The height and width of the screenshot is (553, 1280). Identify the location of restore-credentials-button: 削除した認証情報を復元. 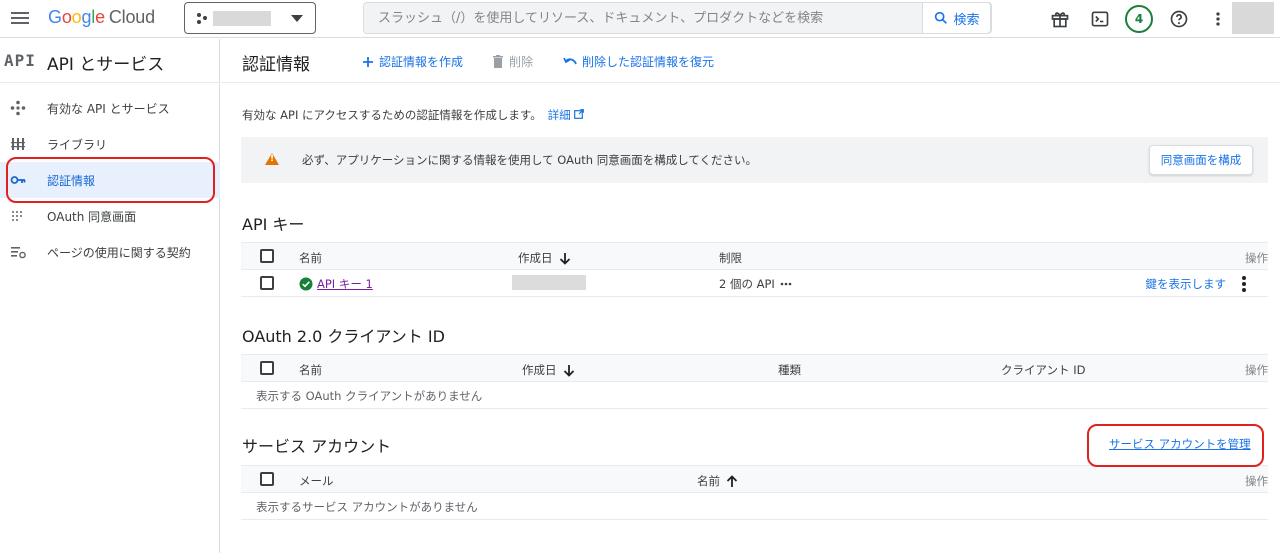
(638, 61).